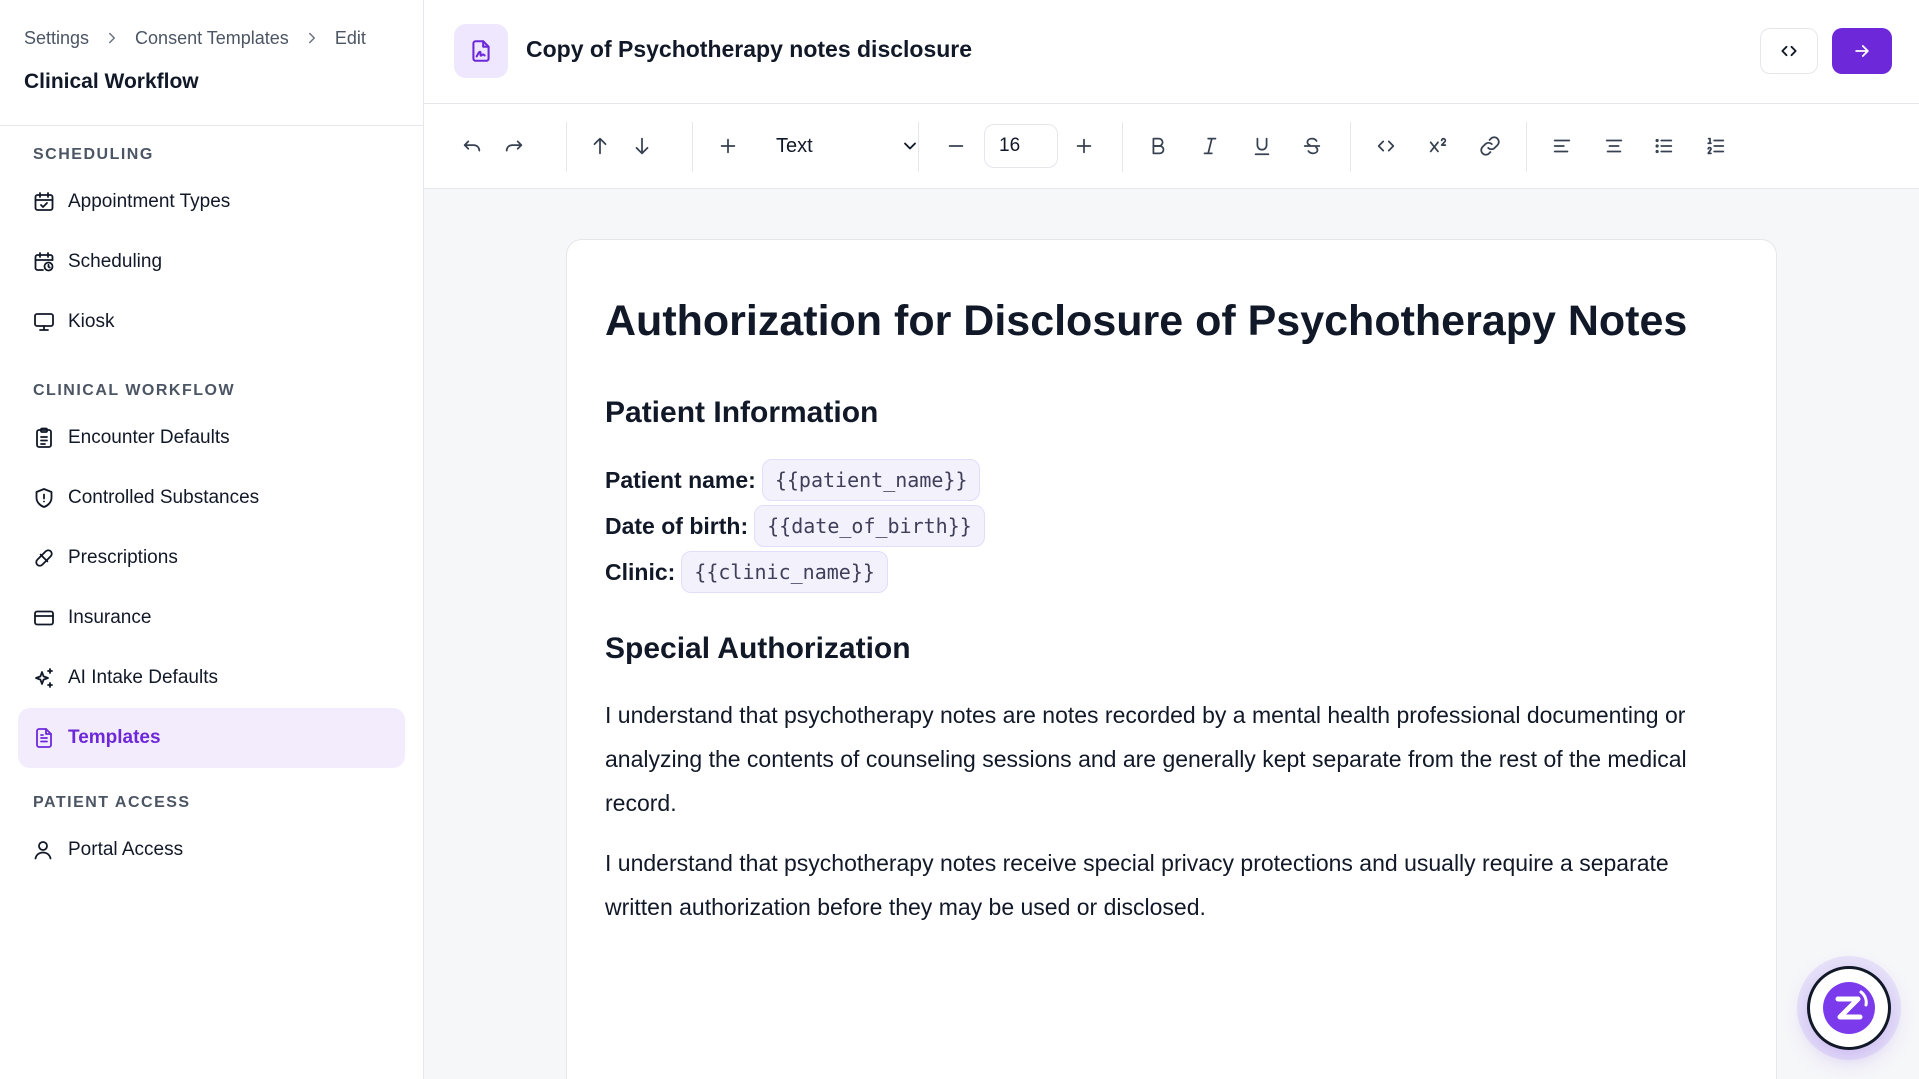  What do you see at coordinates (1849, 1008) in the screenshot?
I see `assistant-launcher-button` at bounding box center [1849, 1008].